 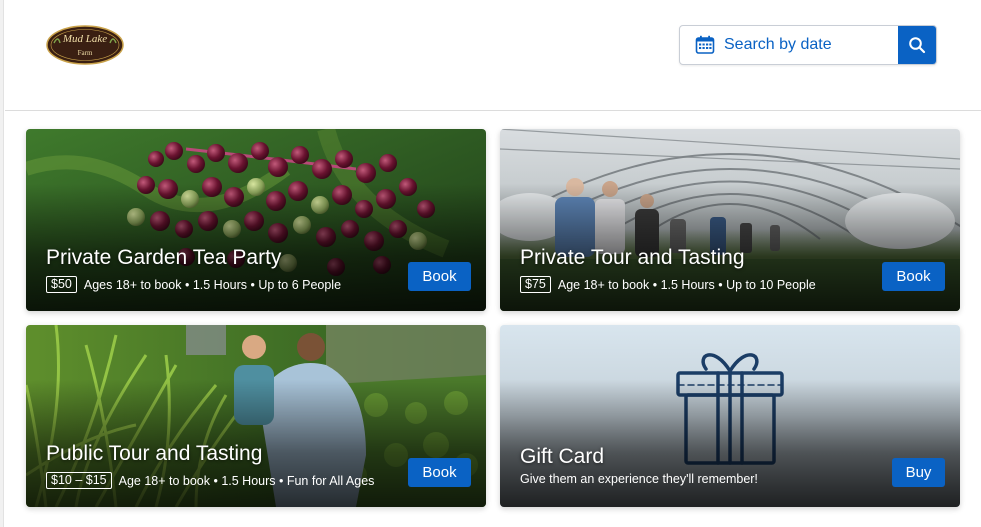 What do you see at coordinates (79, 480) in the screenshot?
I see `price-badge: $10 – $15` at bounding box center [79, 480].